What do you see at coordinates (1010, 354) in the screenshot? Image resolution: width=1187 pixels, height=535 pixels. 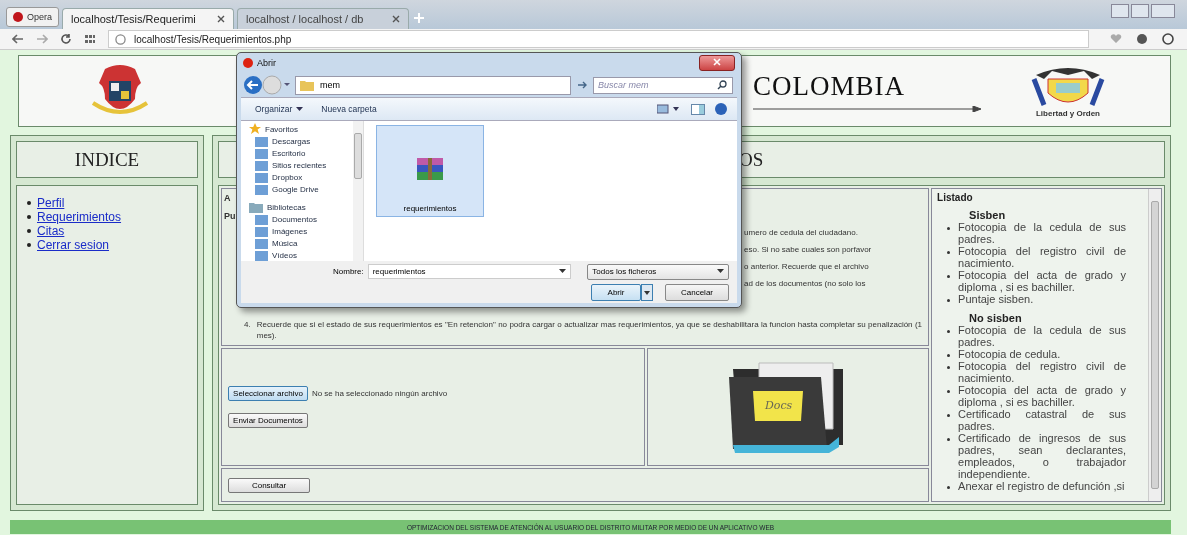 I see `list-item: Fotocopia de cedula.` at bounding box center [1010, 354].